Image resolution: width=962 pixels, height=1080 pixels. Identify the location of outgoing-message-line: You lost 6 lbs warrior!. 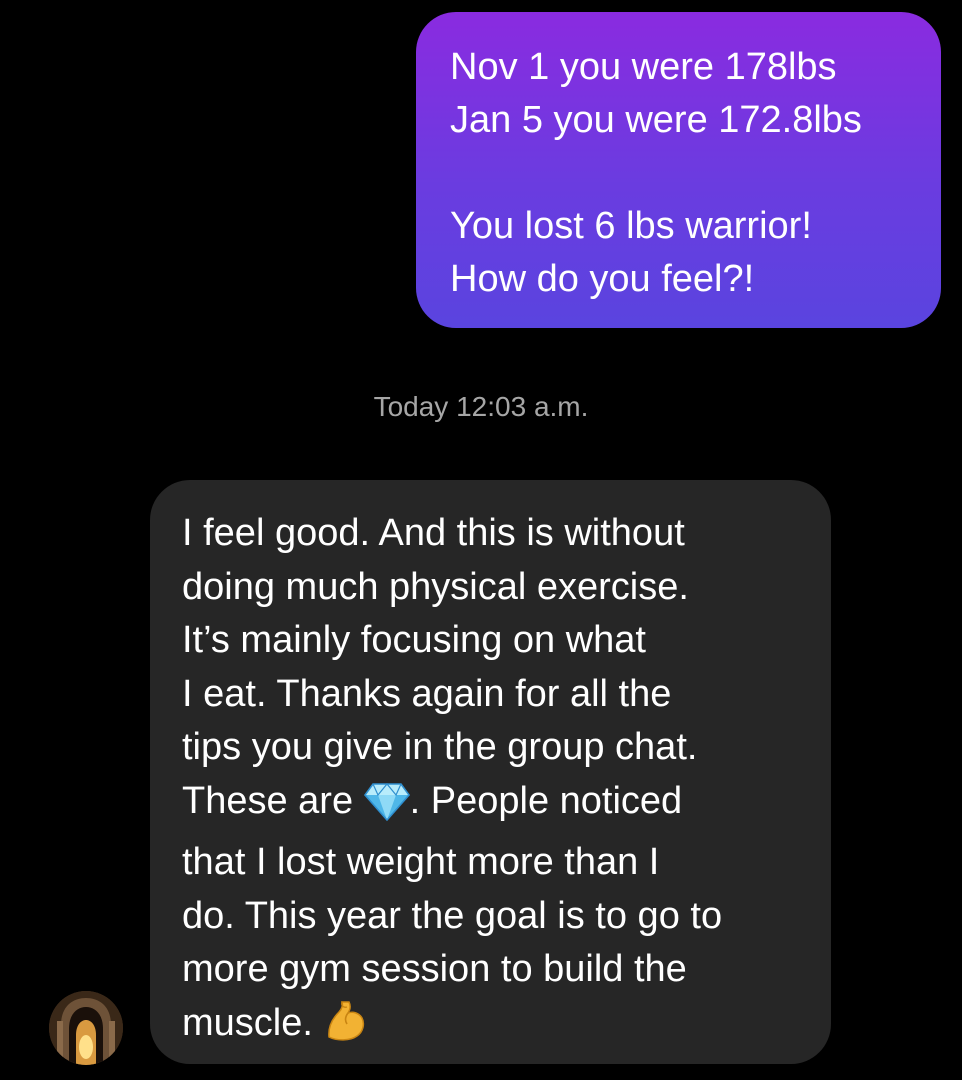
(631, 226).